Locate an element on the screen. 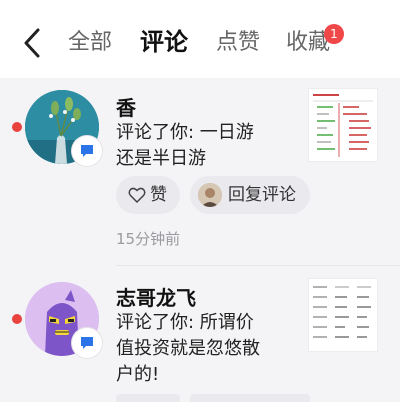 This screenshot has height=402, width=400. reply-button is located at coordinates (250, 398).